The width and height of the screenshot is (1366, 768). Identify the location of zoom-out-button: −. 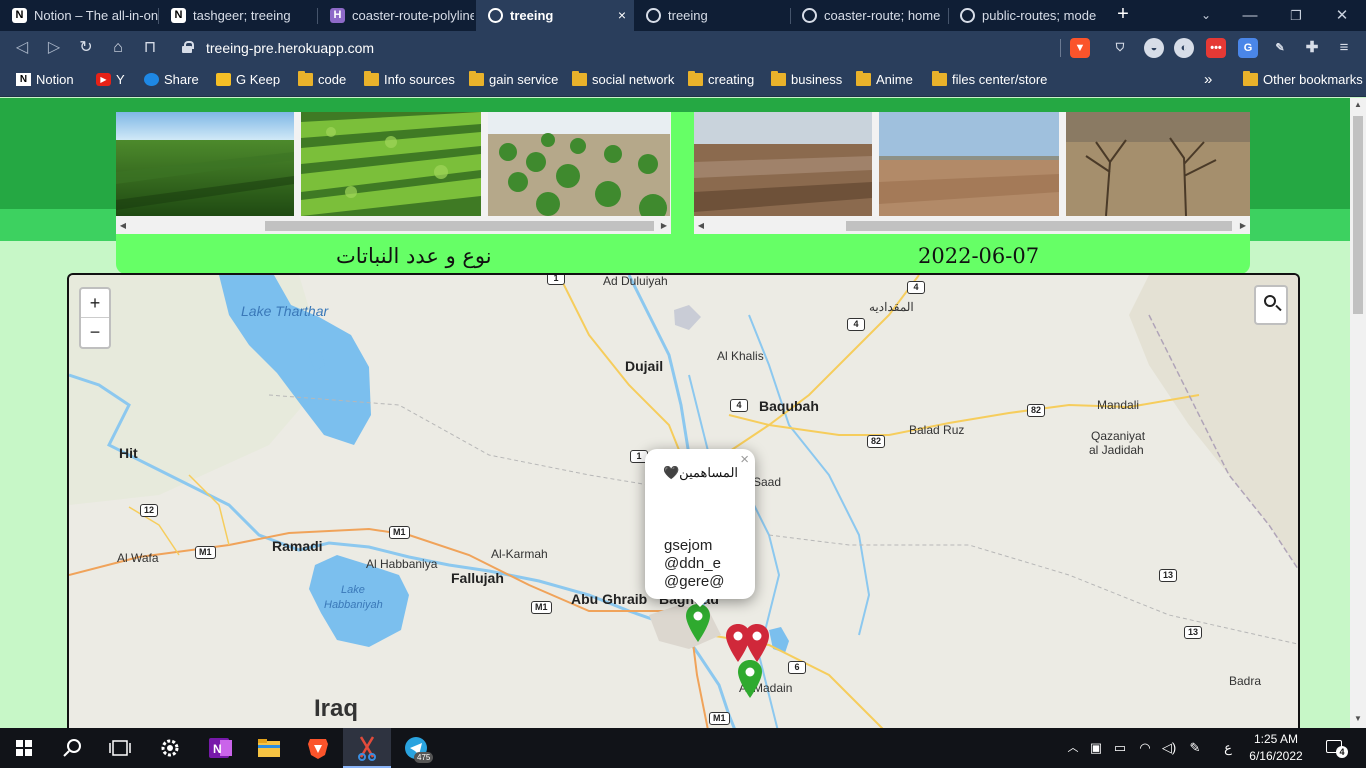
(95, 332).